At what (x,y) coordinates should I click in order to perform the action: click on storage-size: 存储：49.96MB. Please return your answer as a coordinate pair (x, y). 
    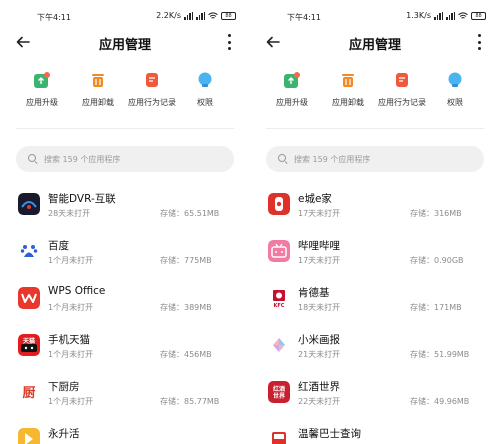
    Looking at the image, I should click on (439, 401).